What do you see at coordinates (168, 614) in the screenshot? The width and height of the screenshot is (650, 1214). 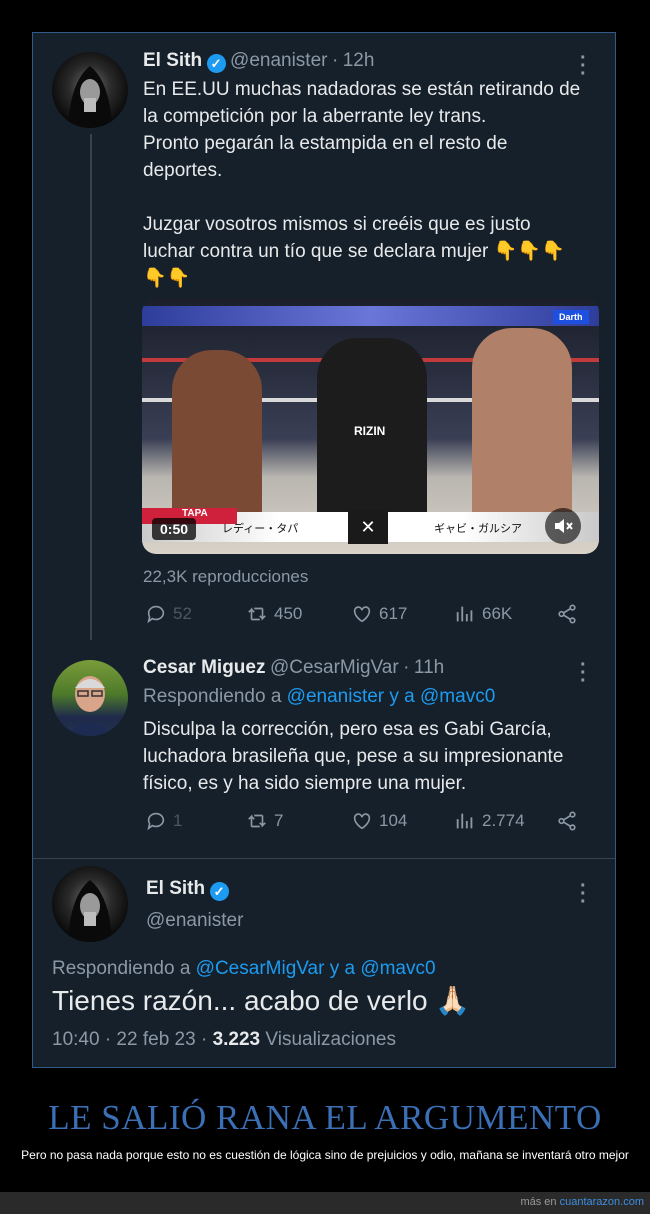 I see `reply-button: 52` at bounding box center [168, 614].